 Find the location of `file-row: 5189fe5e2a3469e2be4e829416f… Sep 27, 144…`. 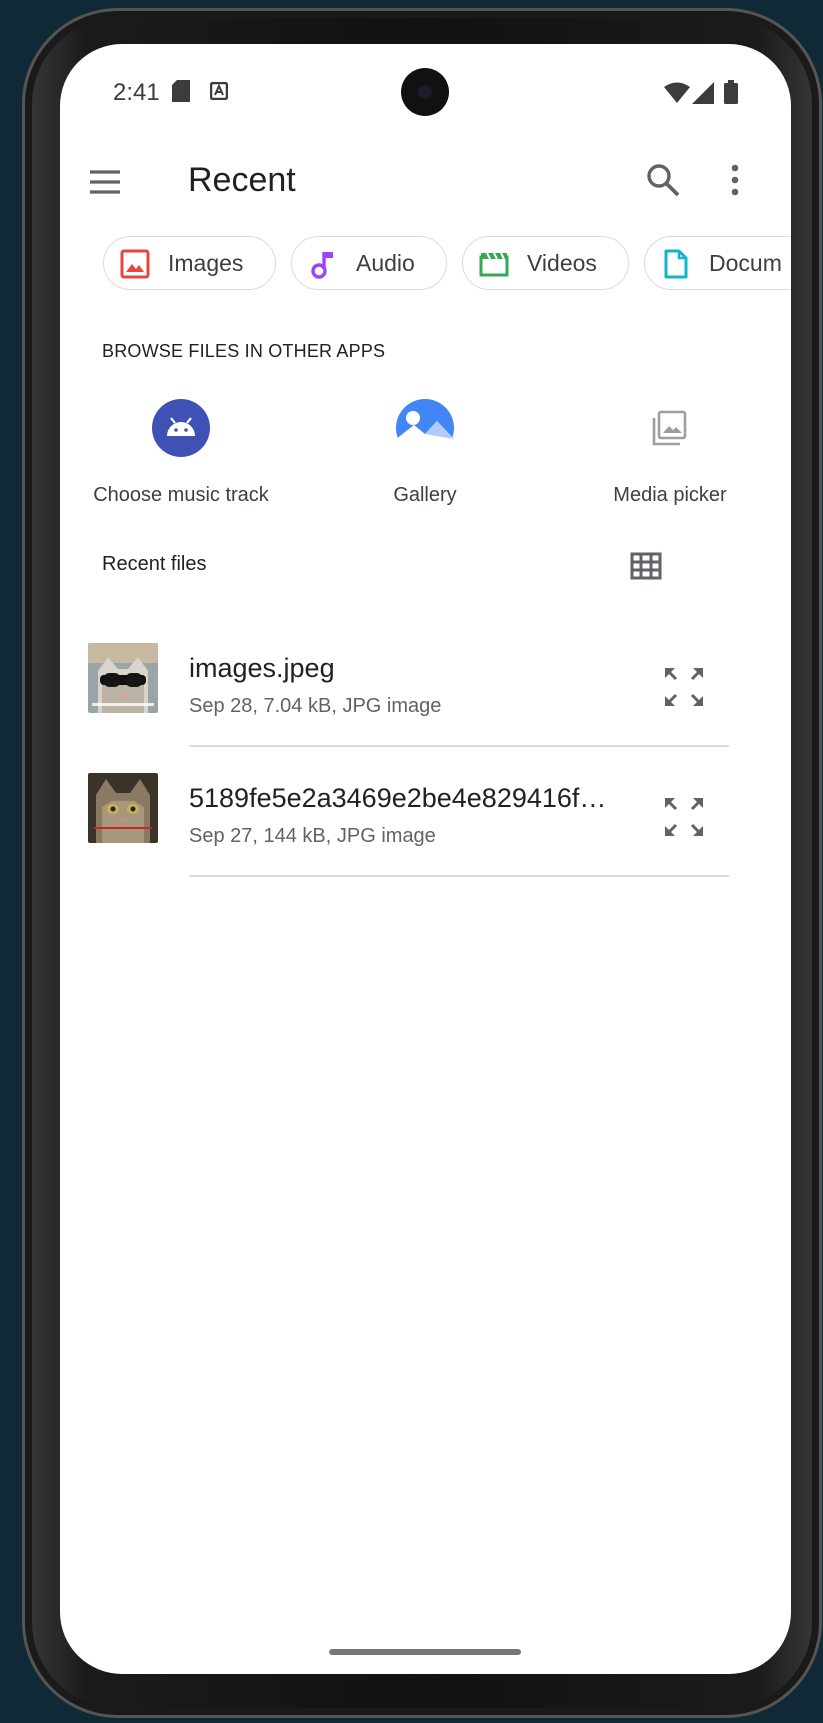

file-row: 5189fe5e2a3469e2be4e829416f… Sep 27, 144… is located at coordinates (425, 821).